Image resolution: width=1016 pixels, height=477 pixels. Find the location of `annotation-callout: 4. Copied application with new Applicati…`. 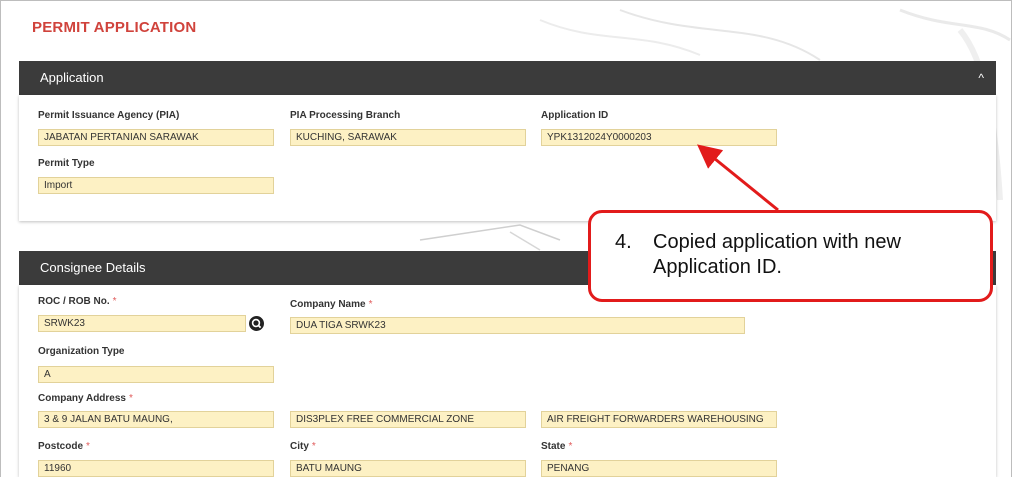

annotation-callout: 4. Copied application with new Applicati… is located at coordinates (790, 256).